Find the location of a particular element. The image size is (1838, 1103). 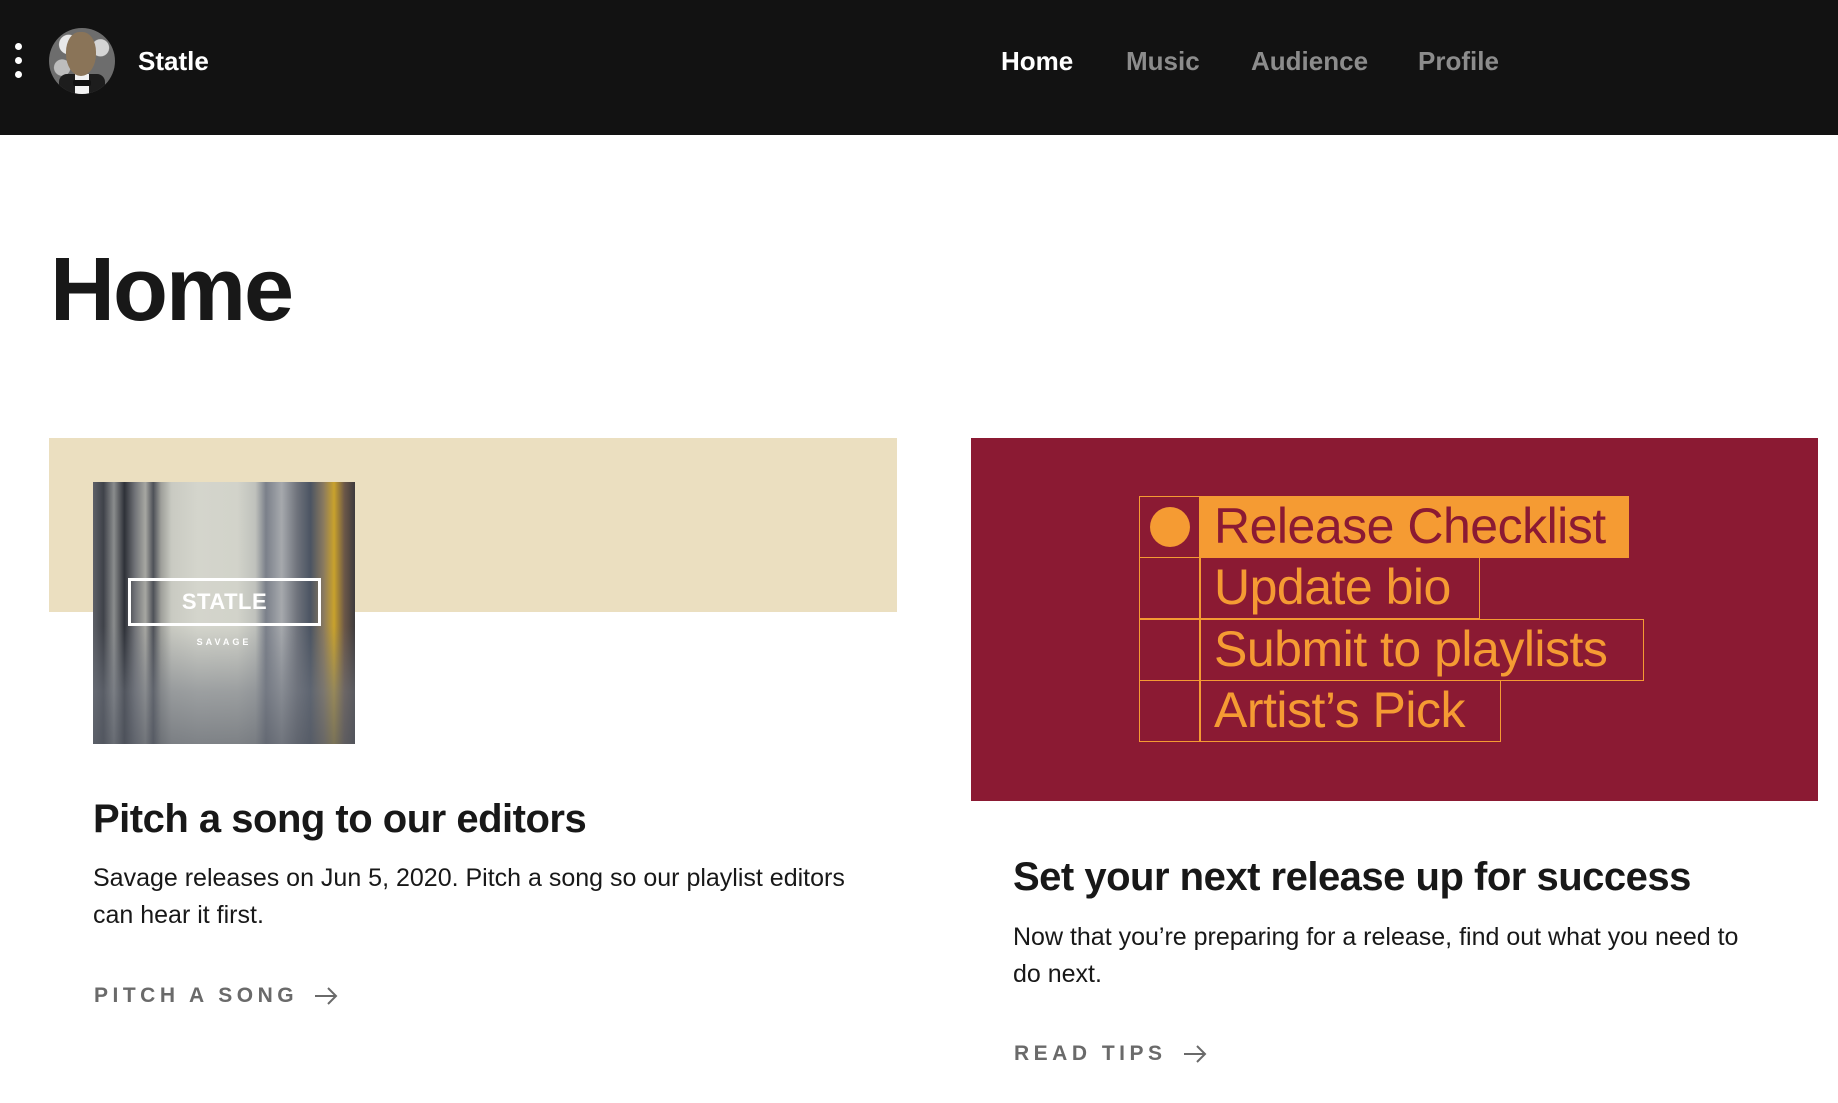

page-title: Home is located at coordinates (172, 290).